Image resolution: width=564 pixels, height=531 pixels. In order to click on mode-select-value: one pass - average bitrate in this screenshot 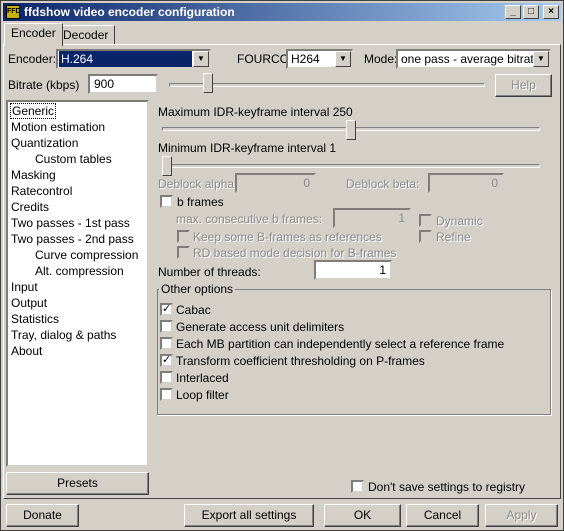, I will do `click(471, 59)`.